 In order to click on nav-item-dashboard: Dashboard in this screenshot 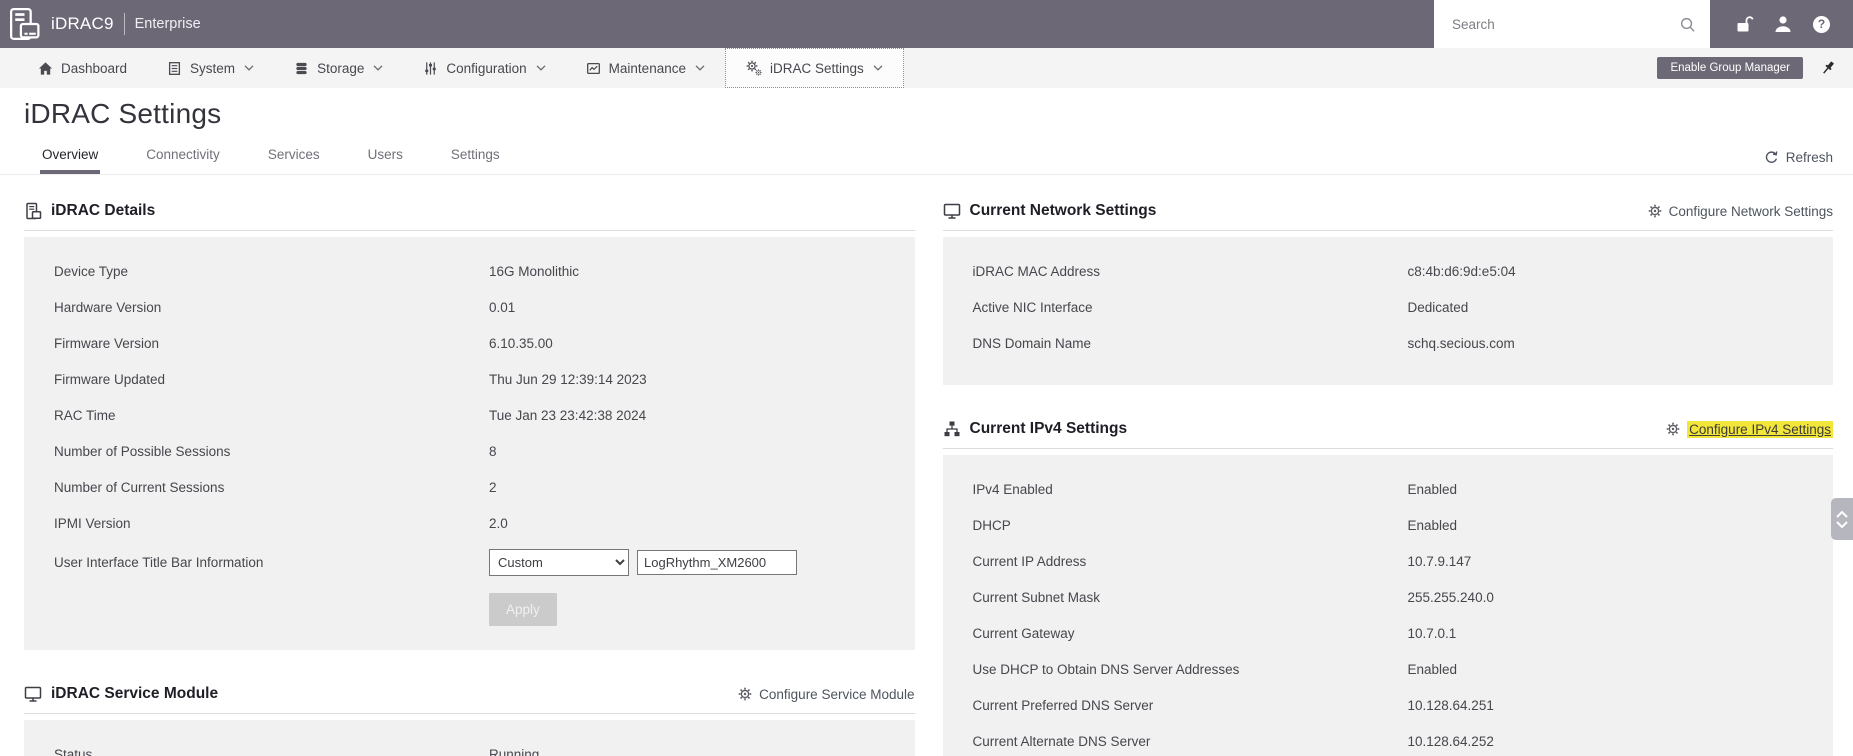, I will do `click(92, 68)`.